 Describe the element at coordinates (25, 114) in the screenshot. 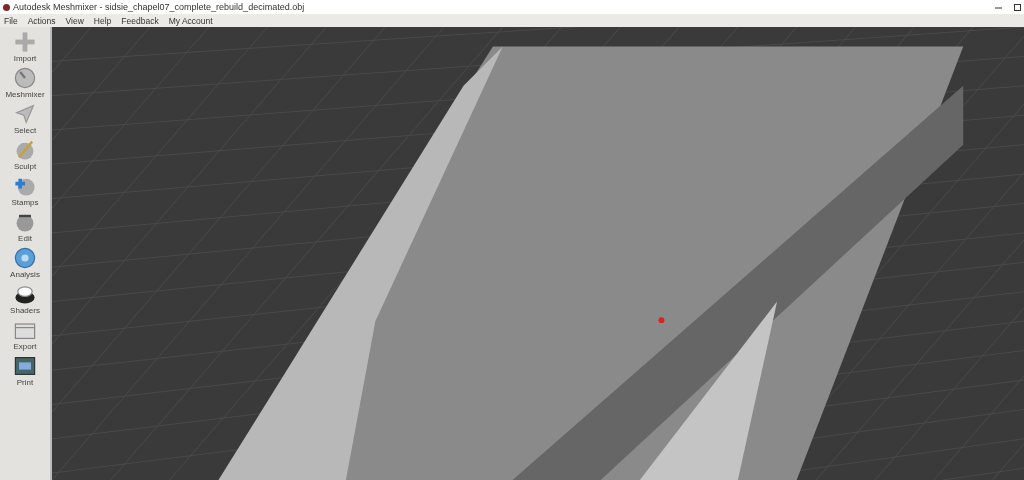

I see `arrow-icon` at that location.